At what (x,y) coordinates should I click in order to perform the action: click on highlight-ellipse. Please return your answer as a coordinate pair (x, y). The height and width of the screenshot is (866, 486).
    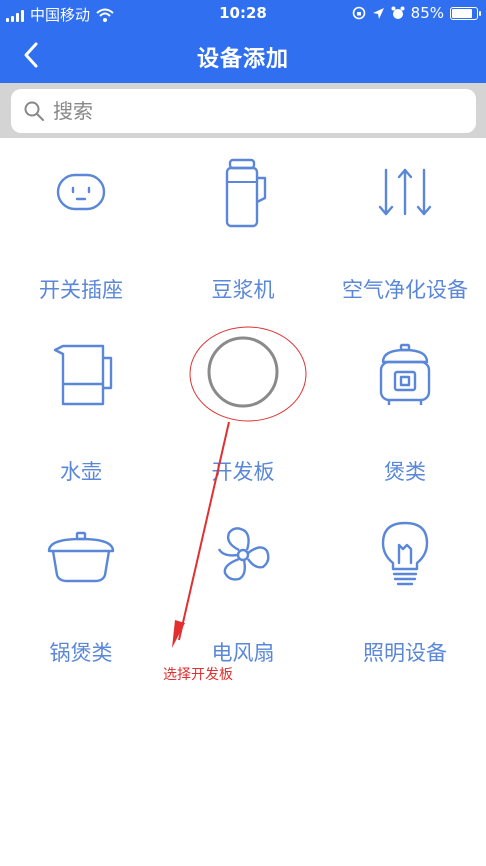
    Looking at the image, I should click on (248, 374).